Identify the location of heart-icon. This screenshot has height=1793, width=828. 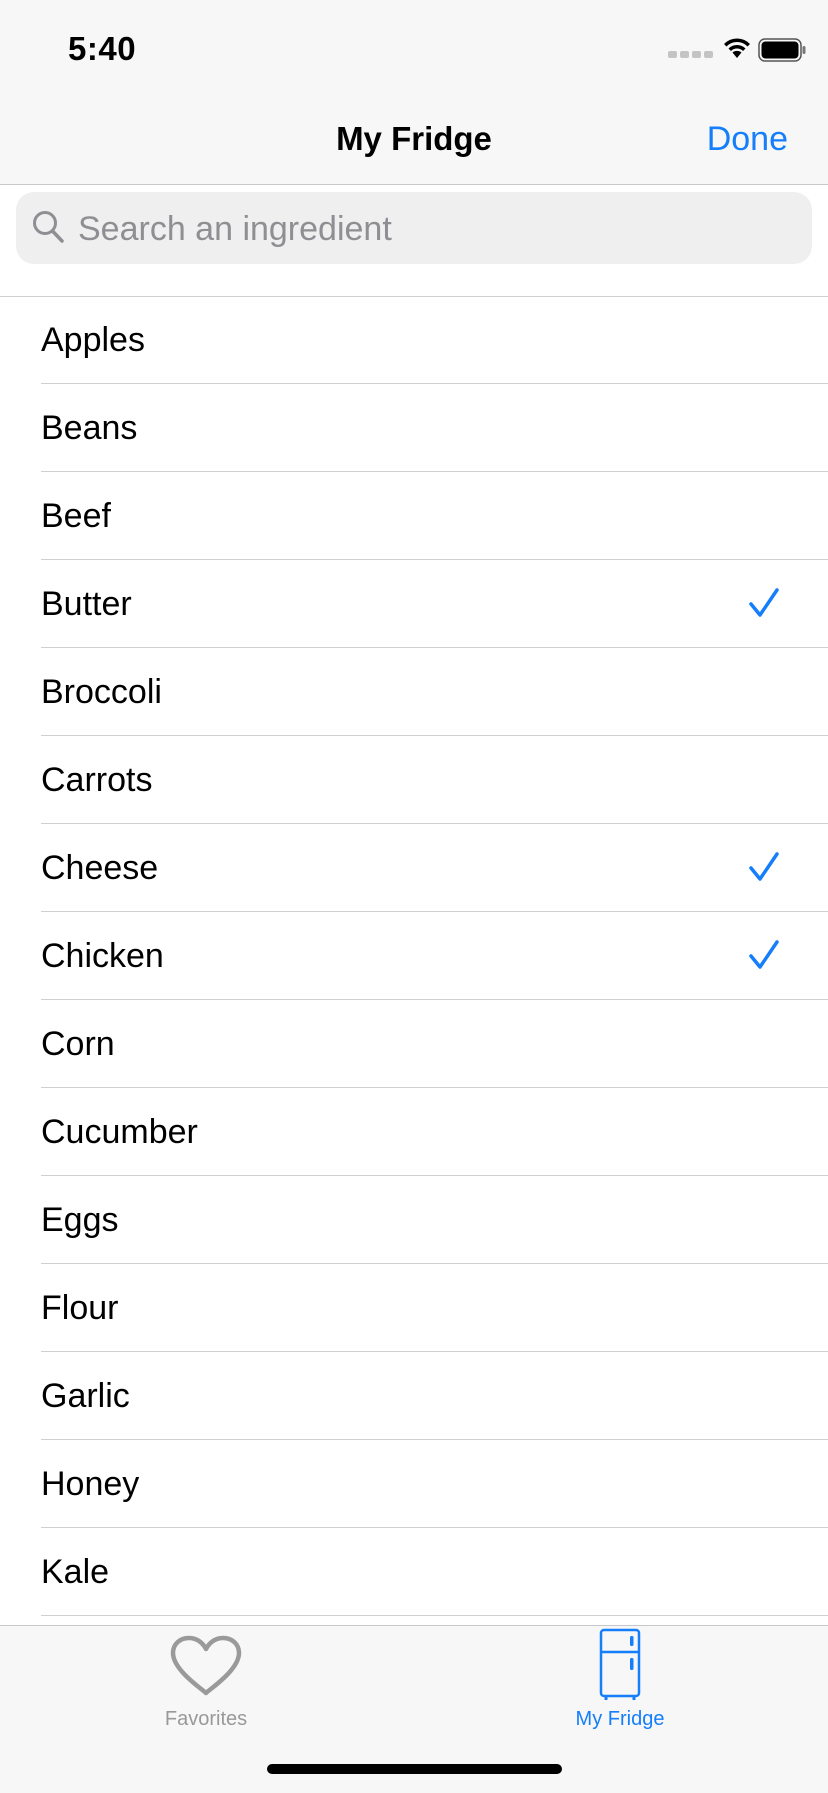
(206, 1665).